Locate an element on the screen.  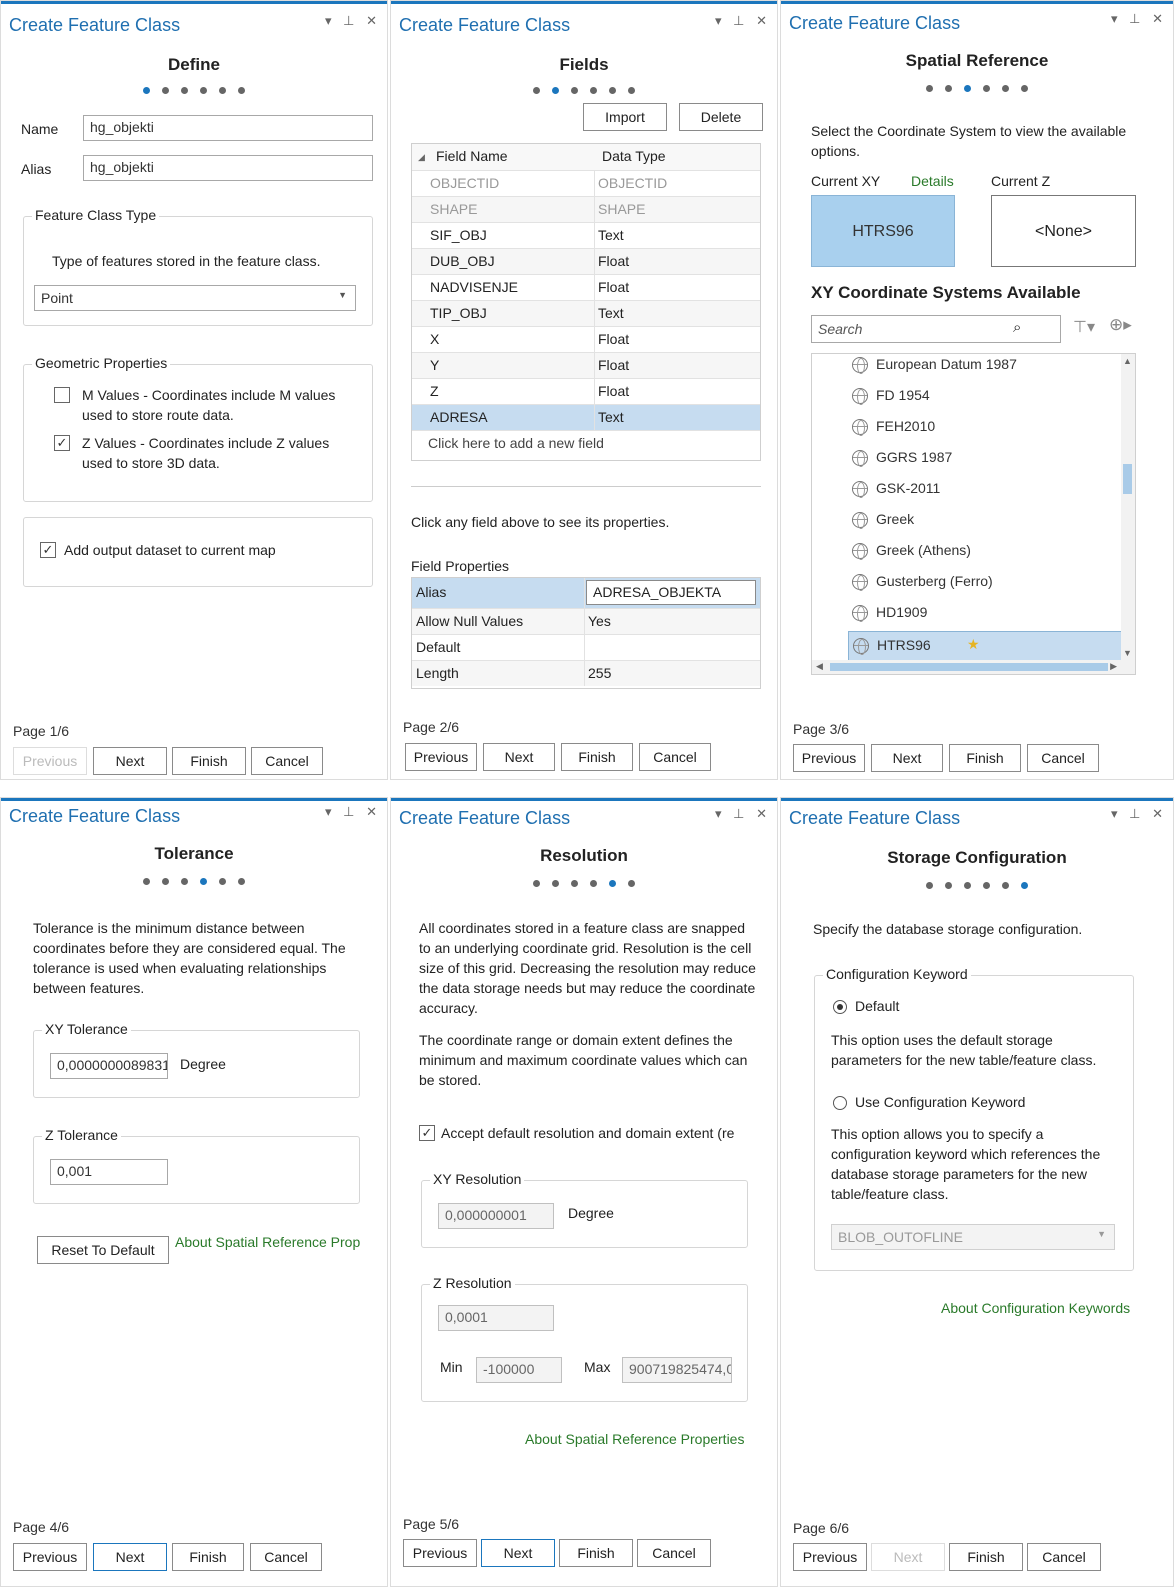
add-globe-icon: ⊕▸ is located at coordinates (1120, 325).